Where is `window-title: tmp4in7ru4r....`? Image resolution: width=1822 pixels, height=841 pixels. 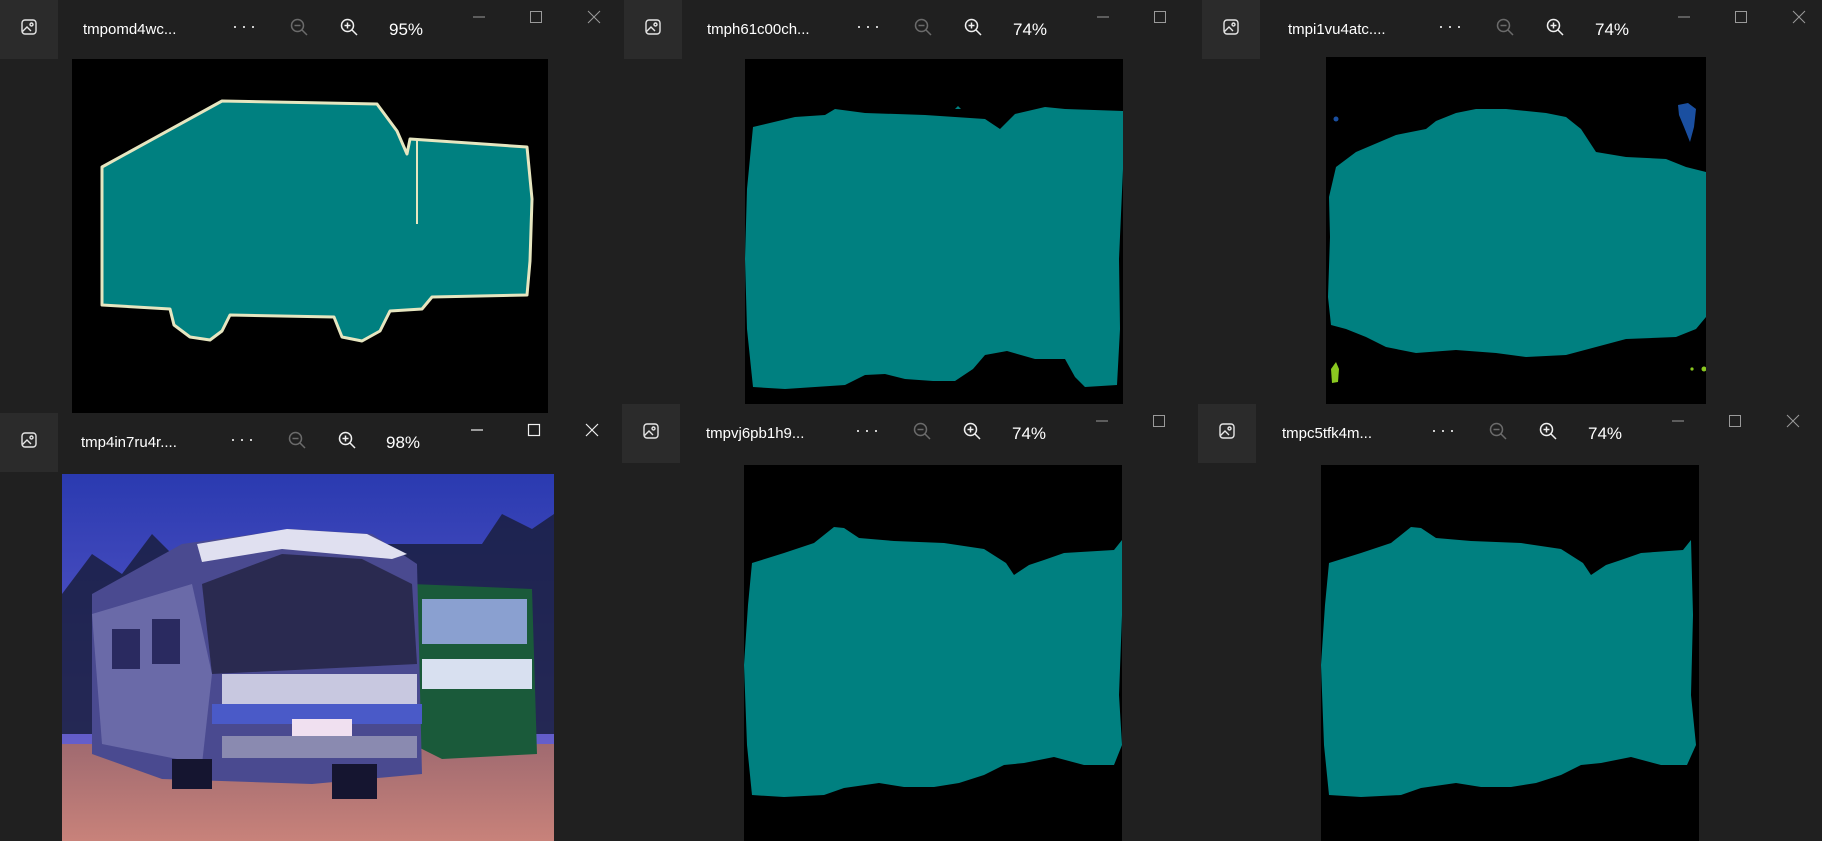
window-title: tmp4in7ru4r.... is located at coordinates (129, 442).